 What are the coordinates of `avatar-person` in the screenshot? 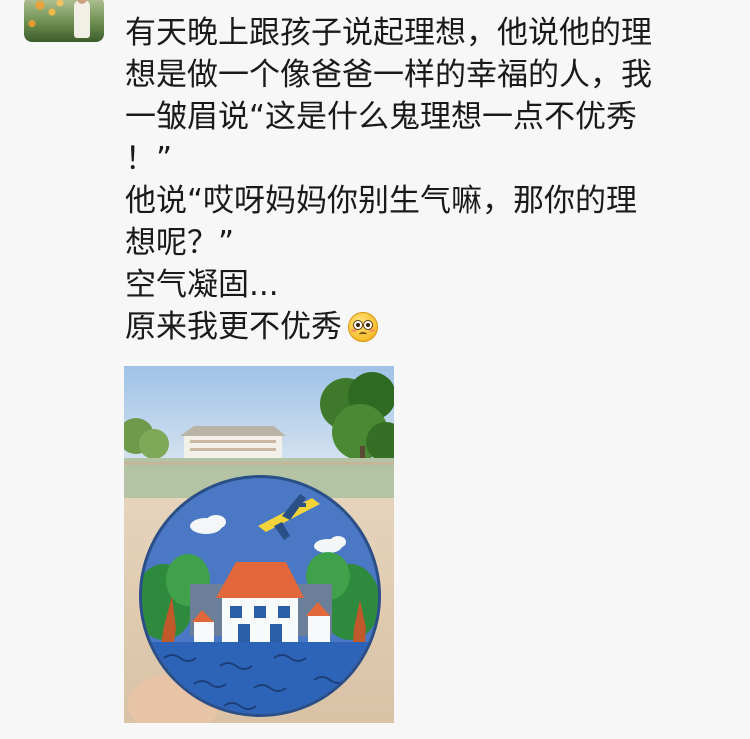 It's located at (82, 19).